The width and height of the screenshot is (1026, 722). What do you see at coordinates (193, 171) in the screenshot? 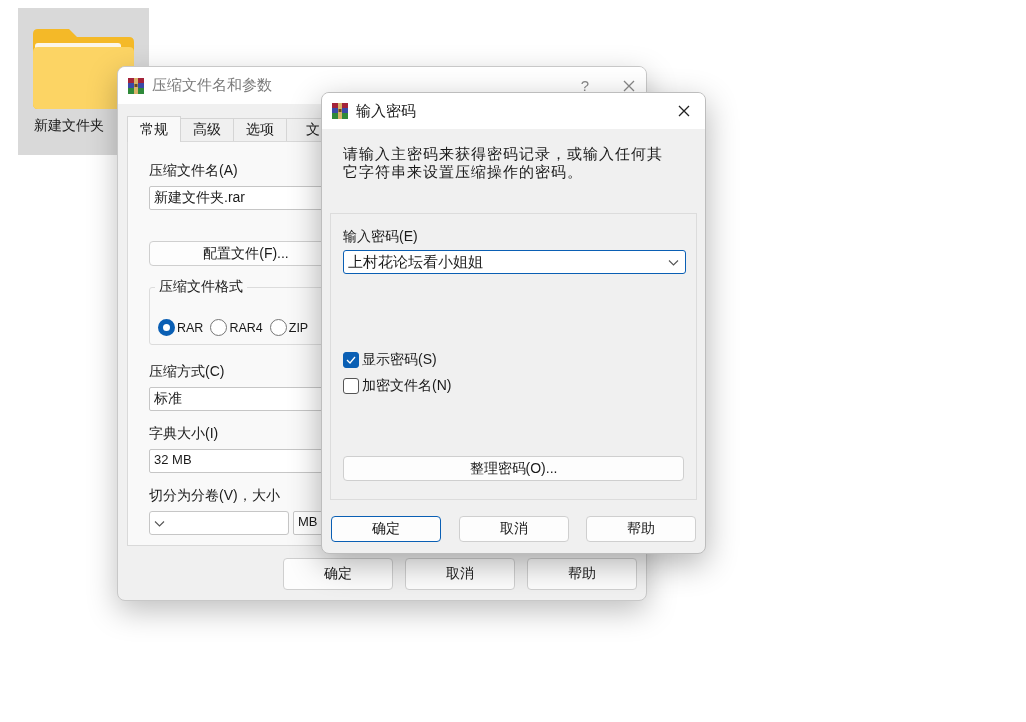
I see `field-label: 压缩文件名(A)` at bounding box center [193, 171].